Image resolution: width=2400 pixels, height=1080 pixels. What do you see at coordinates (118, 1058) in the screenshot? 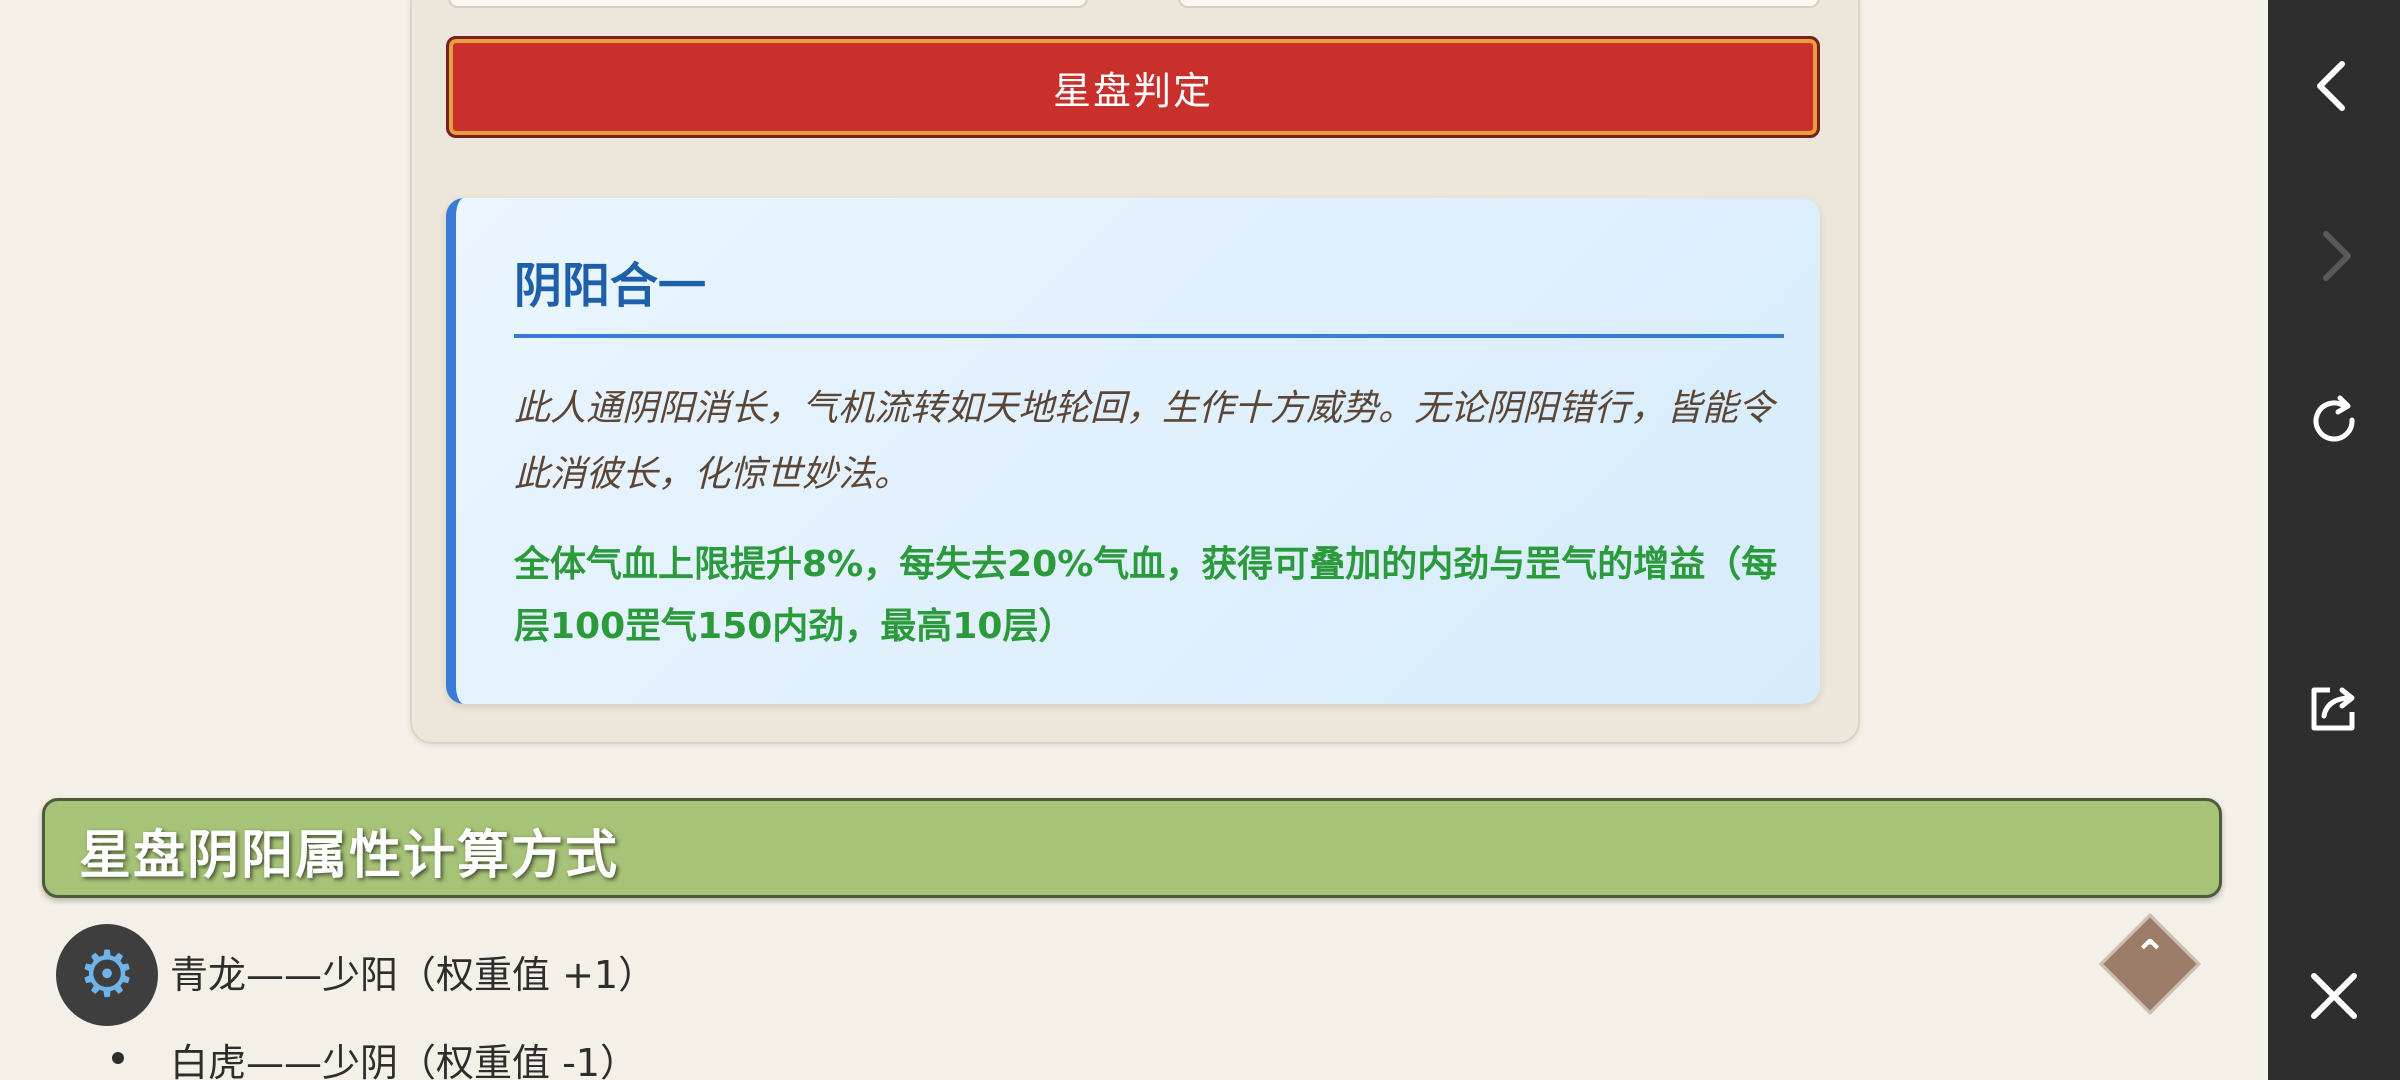
I see `bullet-icon` at bounding box center [118, 1058].